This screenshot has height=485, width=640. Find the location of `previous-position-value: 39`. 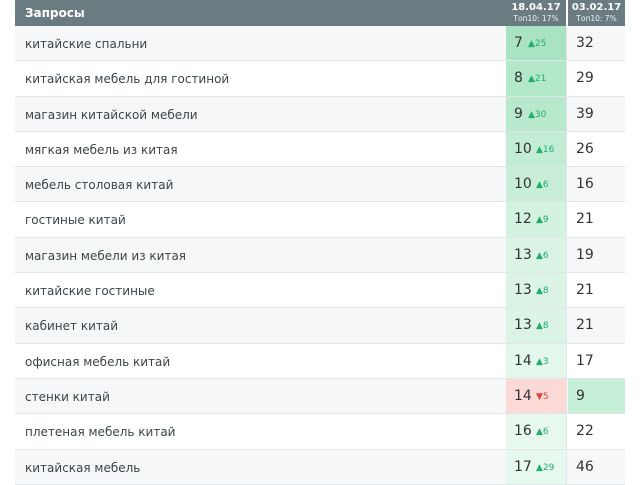

previous-position-value: 39 is located at coordinates (585, 113).